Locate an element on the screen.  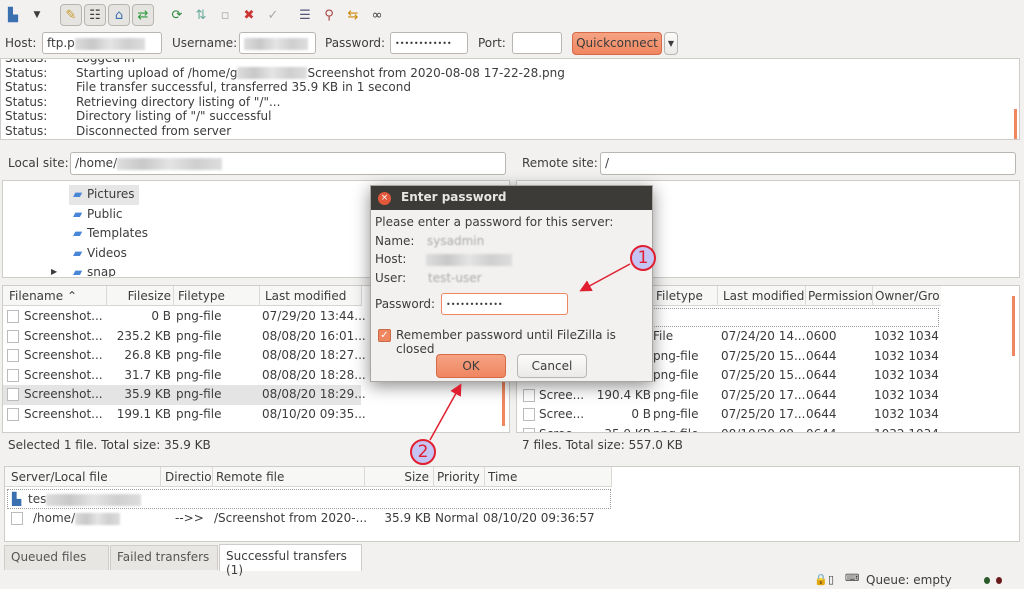
annotation-1: 1 is located at coordinates (643, 258).